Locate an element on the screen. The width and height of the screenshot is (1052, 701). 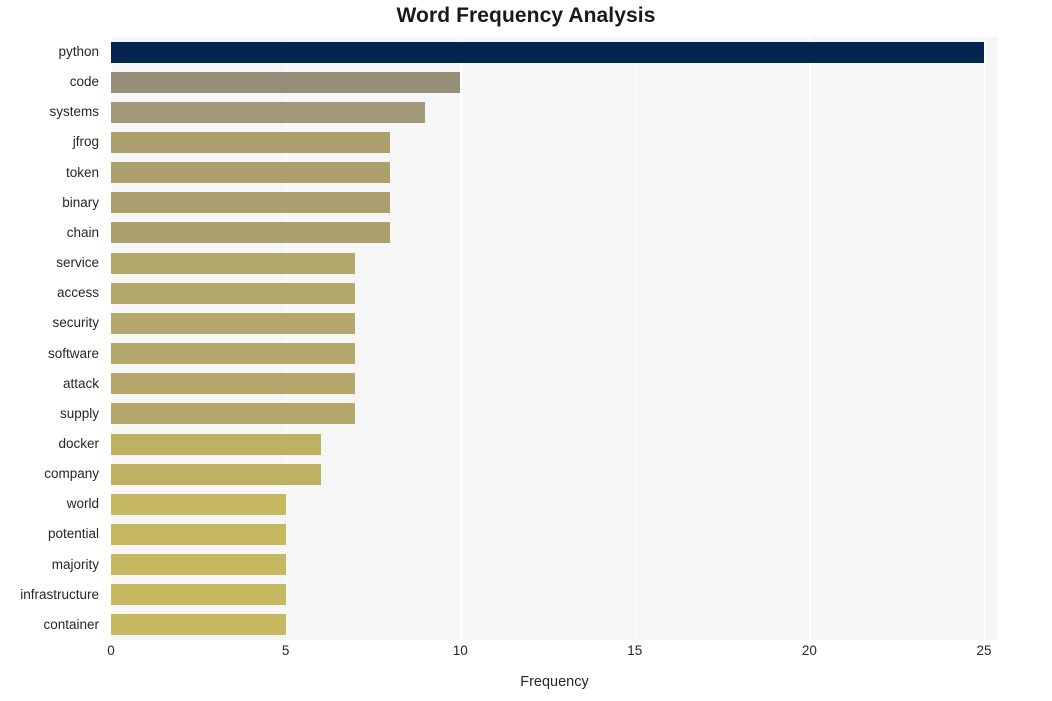
y-tick-label-container: container is located at coordinates (71, 624).